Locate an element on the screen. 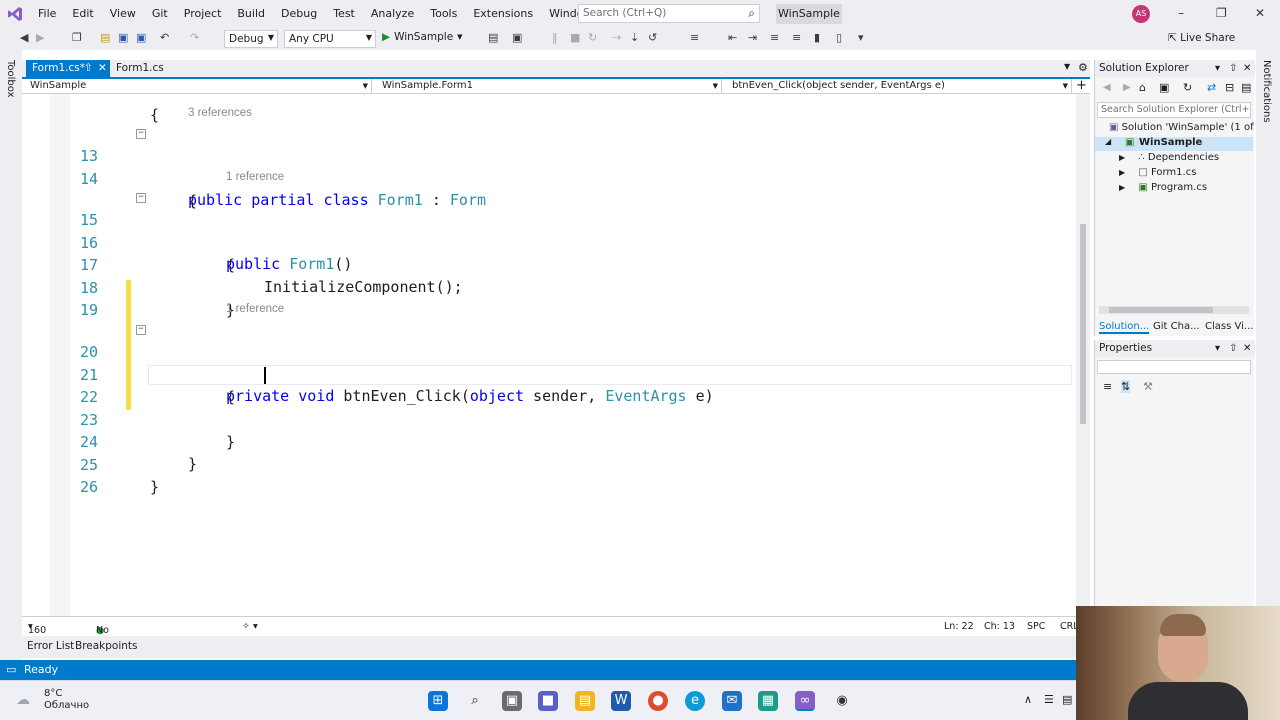 This screenshot has height=720, width=1280. tab-form1-design: Form1.cs [Design]* is located at coordinates (165, 75).